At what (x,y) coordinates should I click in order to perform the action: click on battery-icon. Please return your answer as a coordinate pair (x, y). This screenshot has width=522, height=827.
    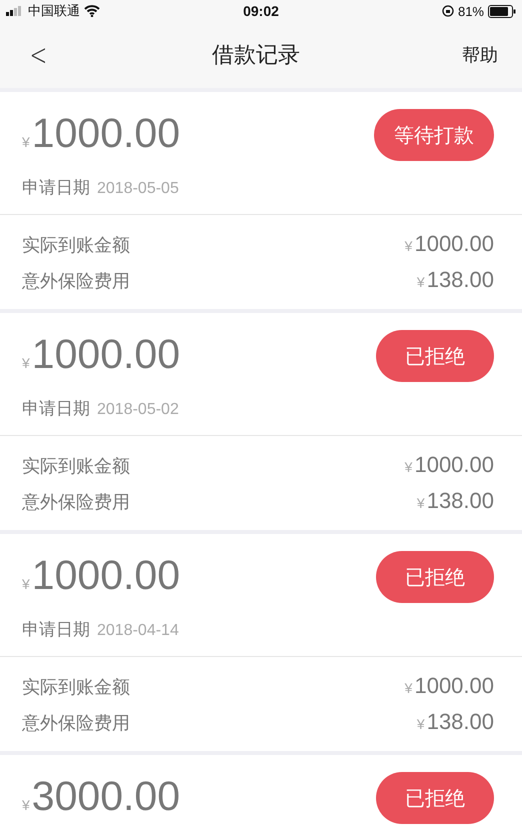
    Looking at the image, I should click on (502, 11).